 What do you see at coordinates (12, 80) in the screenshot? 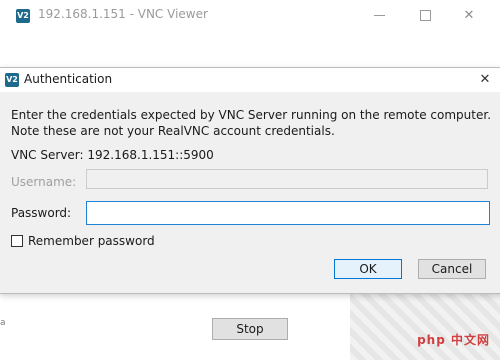
I see `dialog-app-icon: V2` at bounding box center [12, 80].